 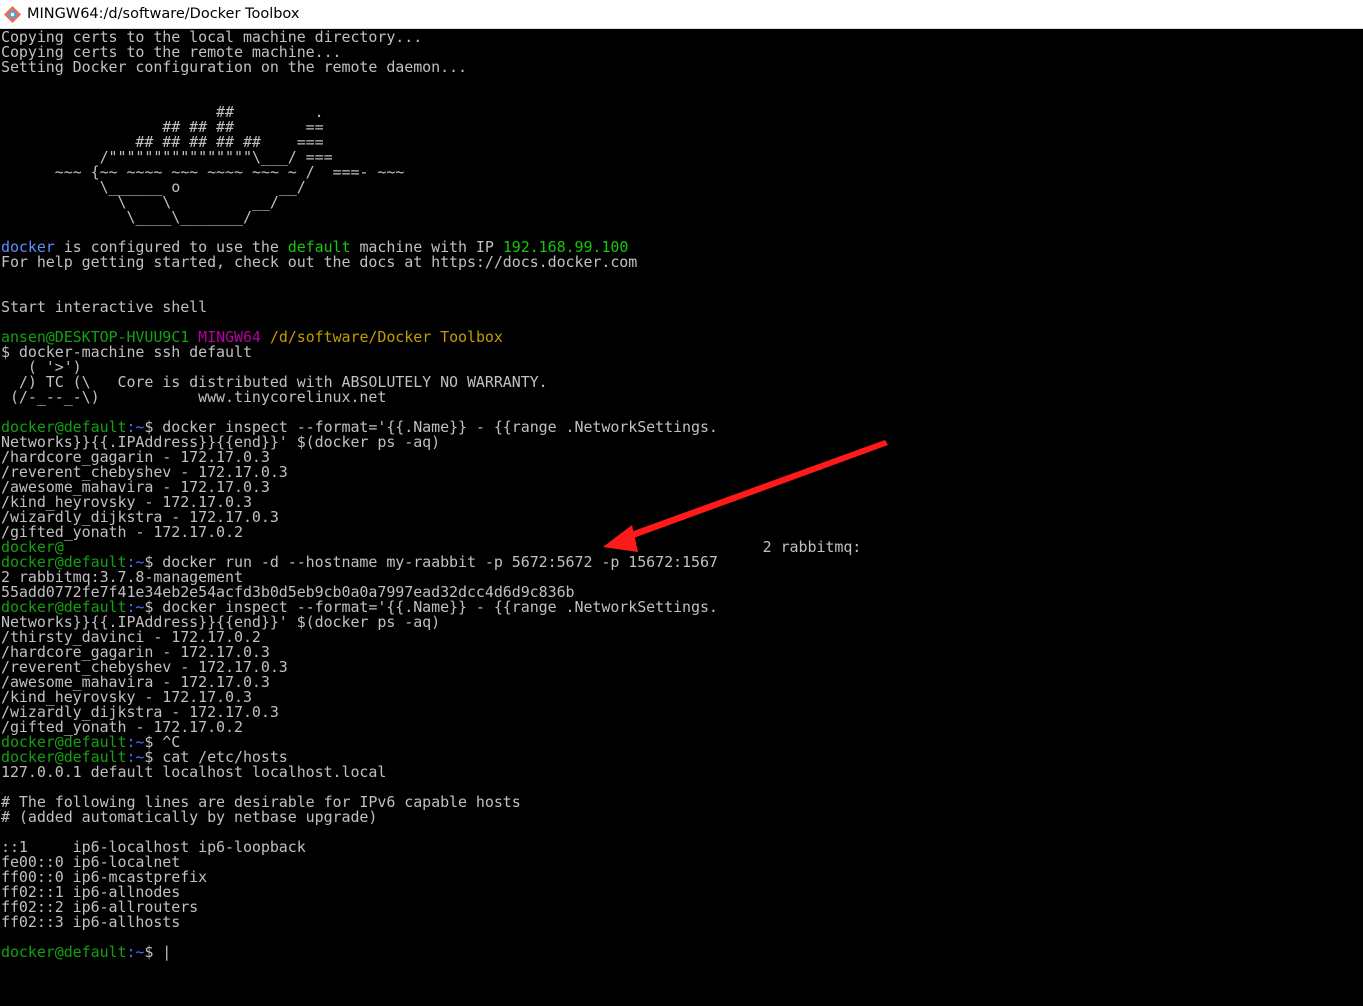 What do you see at coordinates (64, 952) in the screenshot?
I see `terminal-text: docker@default` at bounding box center [64, 952].